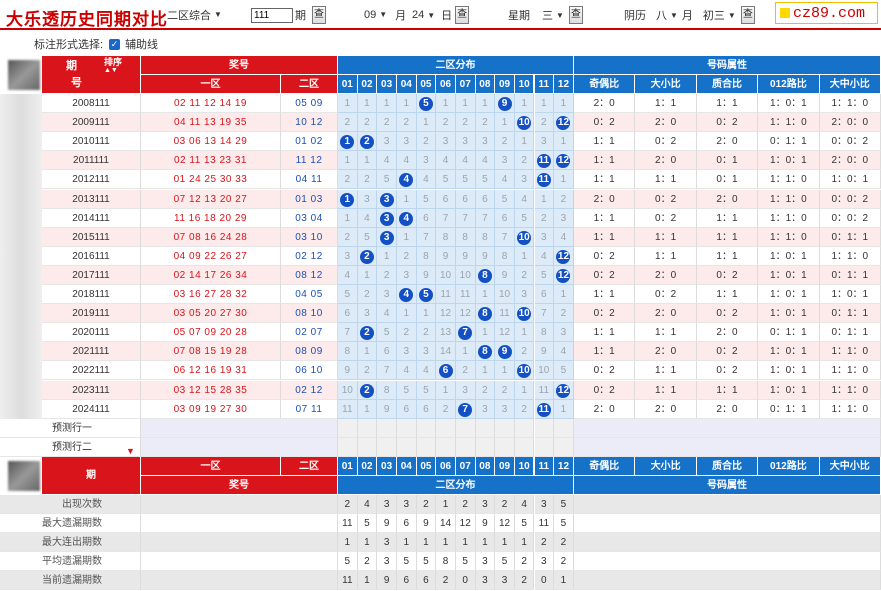 This screenshot has width=881, height=591. What do you see at coordinates (239, 447) in the screenshot?
I see `prediction-prize-cell` at bounding box center [239, 447].